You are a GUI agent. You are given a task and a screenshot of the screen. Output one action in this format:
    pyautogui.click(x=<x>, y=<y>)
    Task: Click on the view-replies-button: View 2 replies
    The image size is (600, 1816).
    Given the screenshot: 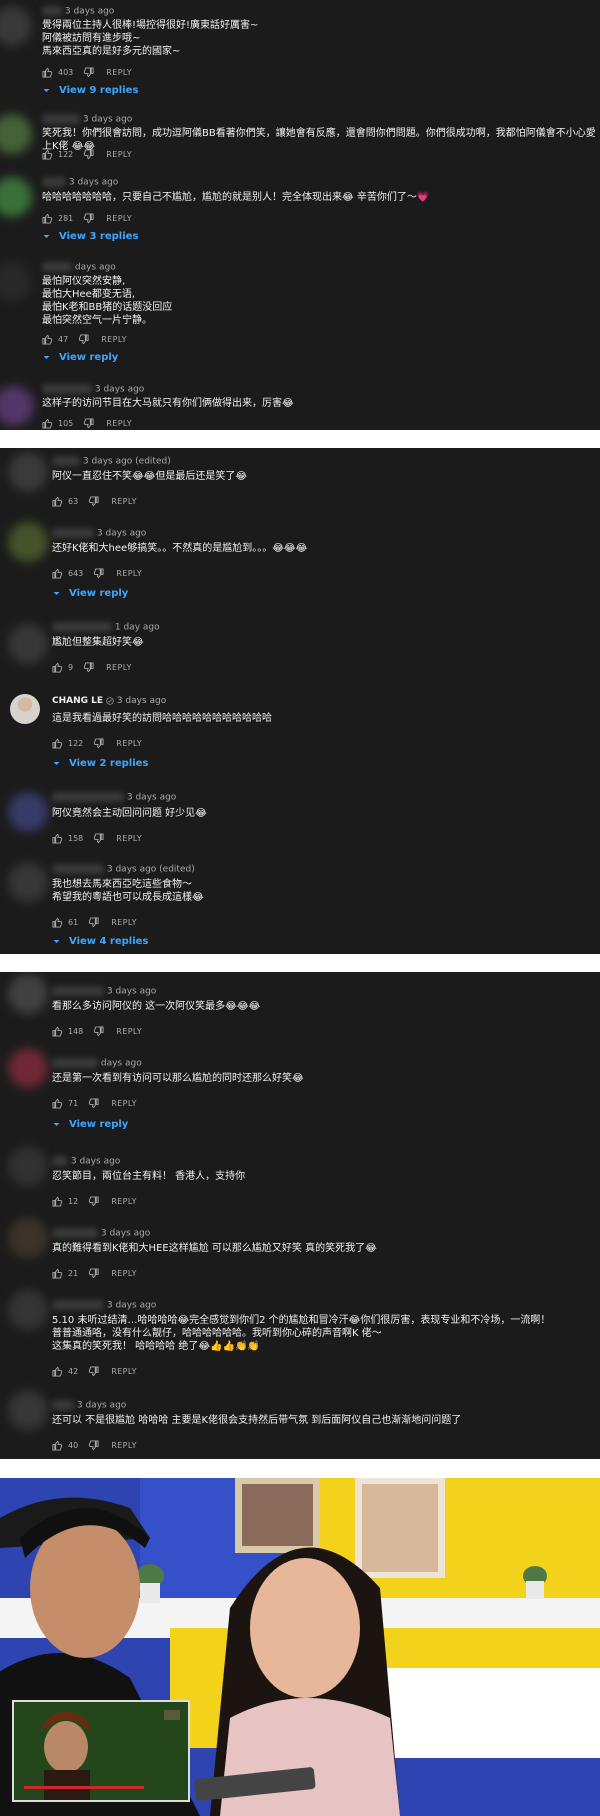 What is the action you would take?
    pyautogui.click(x=100, y=763)
    